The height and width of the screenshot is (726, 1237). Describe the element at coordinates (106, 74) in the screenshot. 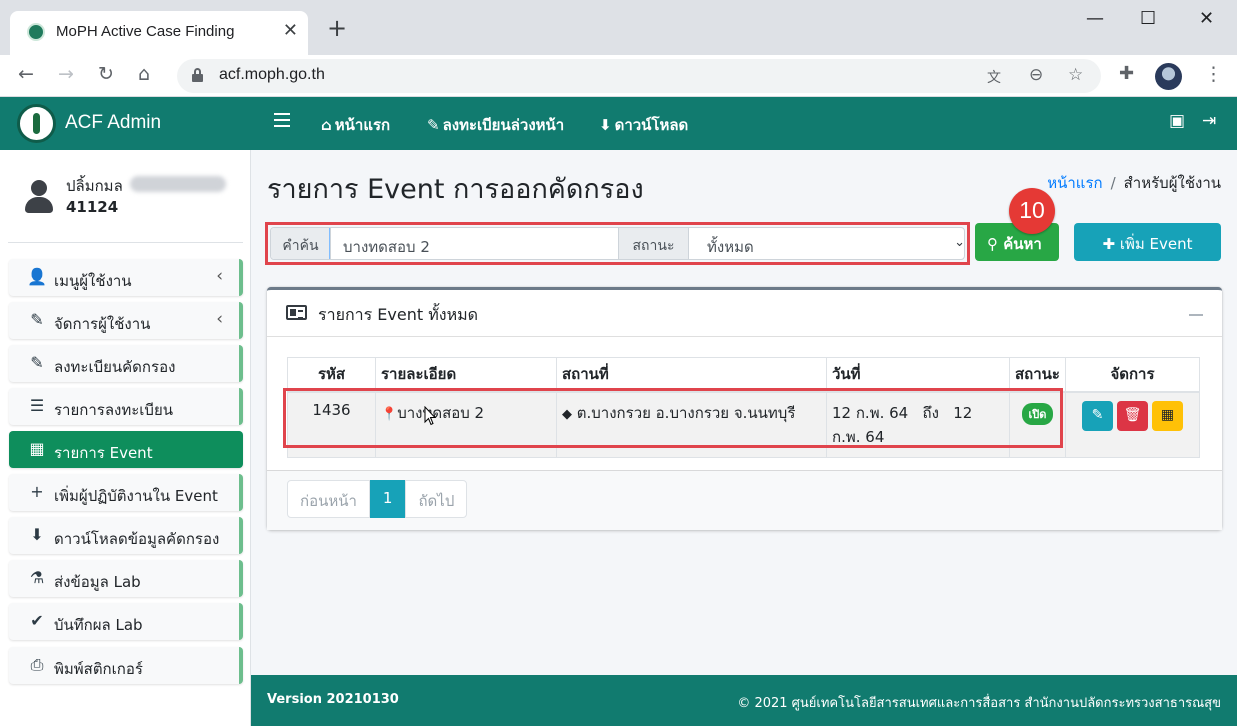

I see `reload-icon: ↻` at that location.